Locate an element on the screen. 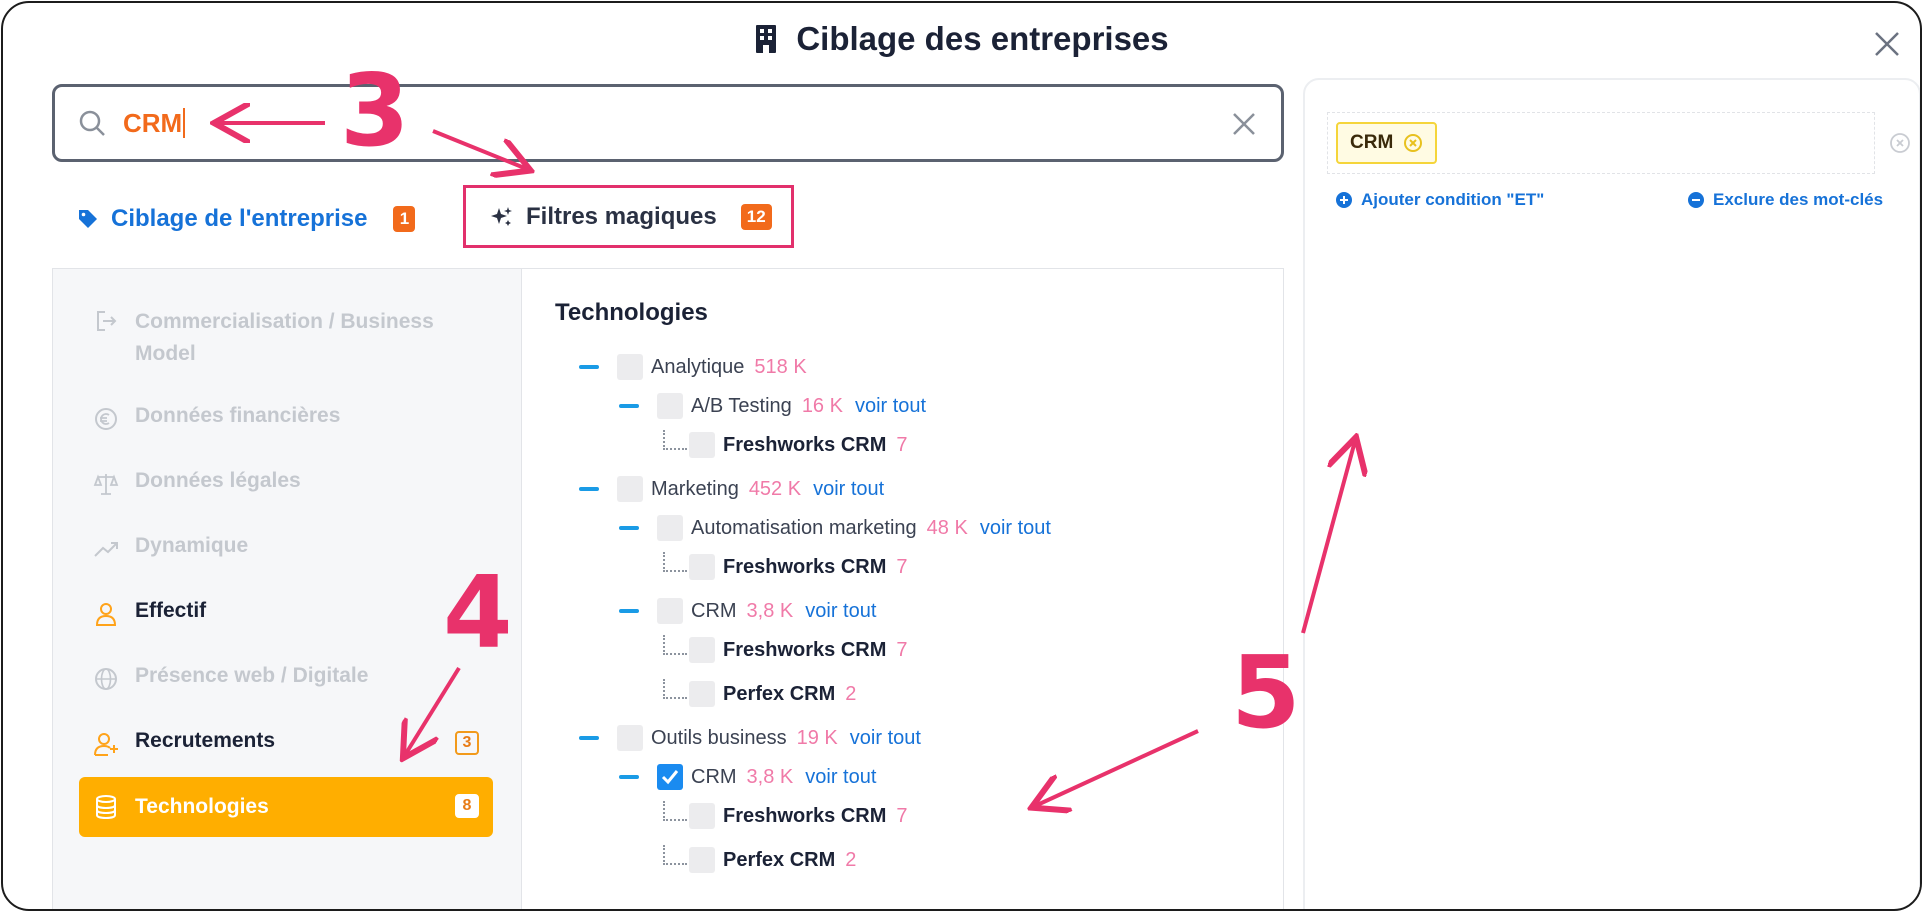  sidebar-item-financial: Données financières is located at coordinates (286, 418).